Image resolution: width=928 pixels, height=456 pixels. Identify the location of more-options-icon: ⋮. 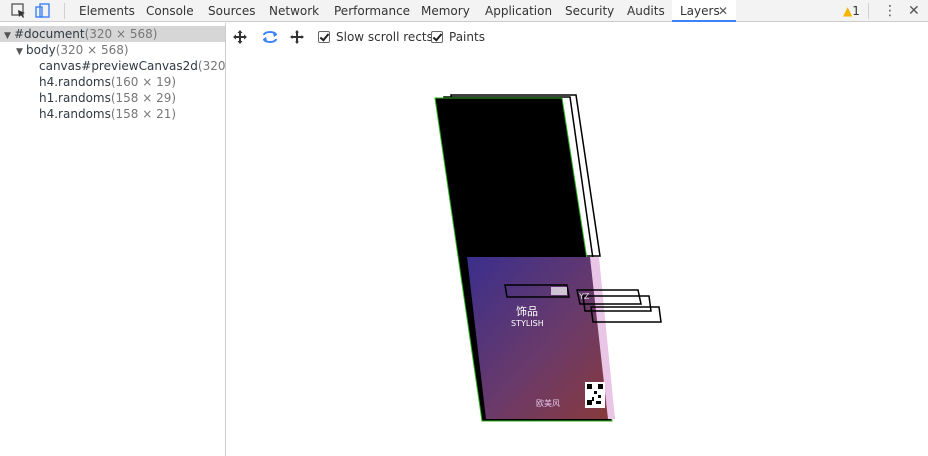
(890, 11).